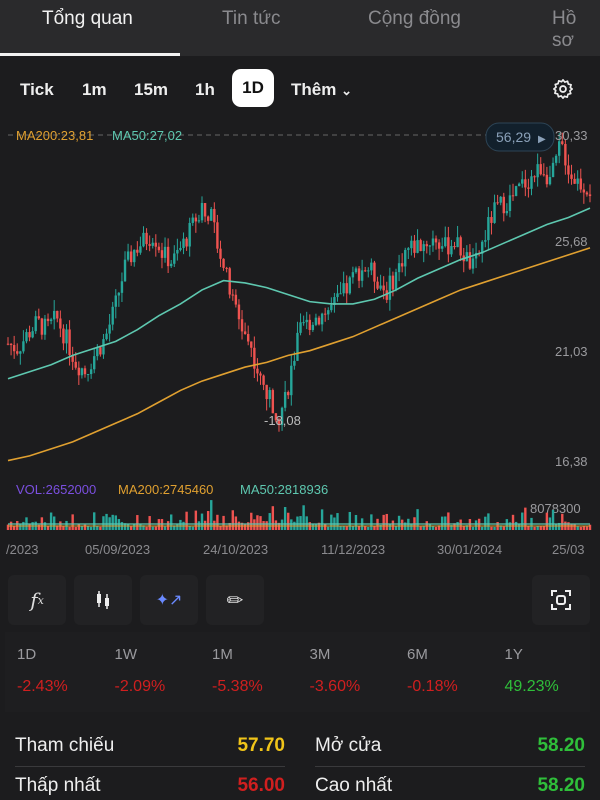 The width and height of the screenshot is (600, 800). What do you see at coordinates (103, 600) in the screenshot?
I see `candlestick-icon` at bounding box center [103, 600].